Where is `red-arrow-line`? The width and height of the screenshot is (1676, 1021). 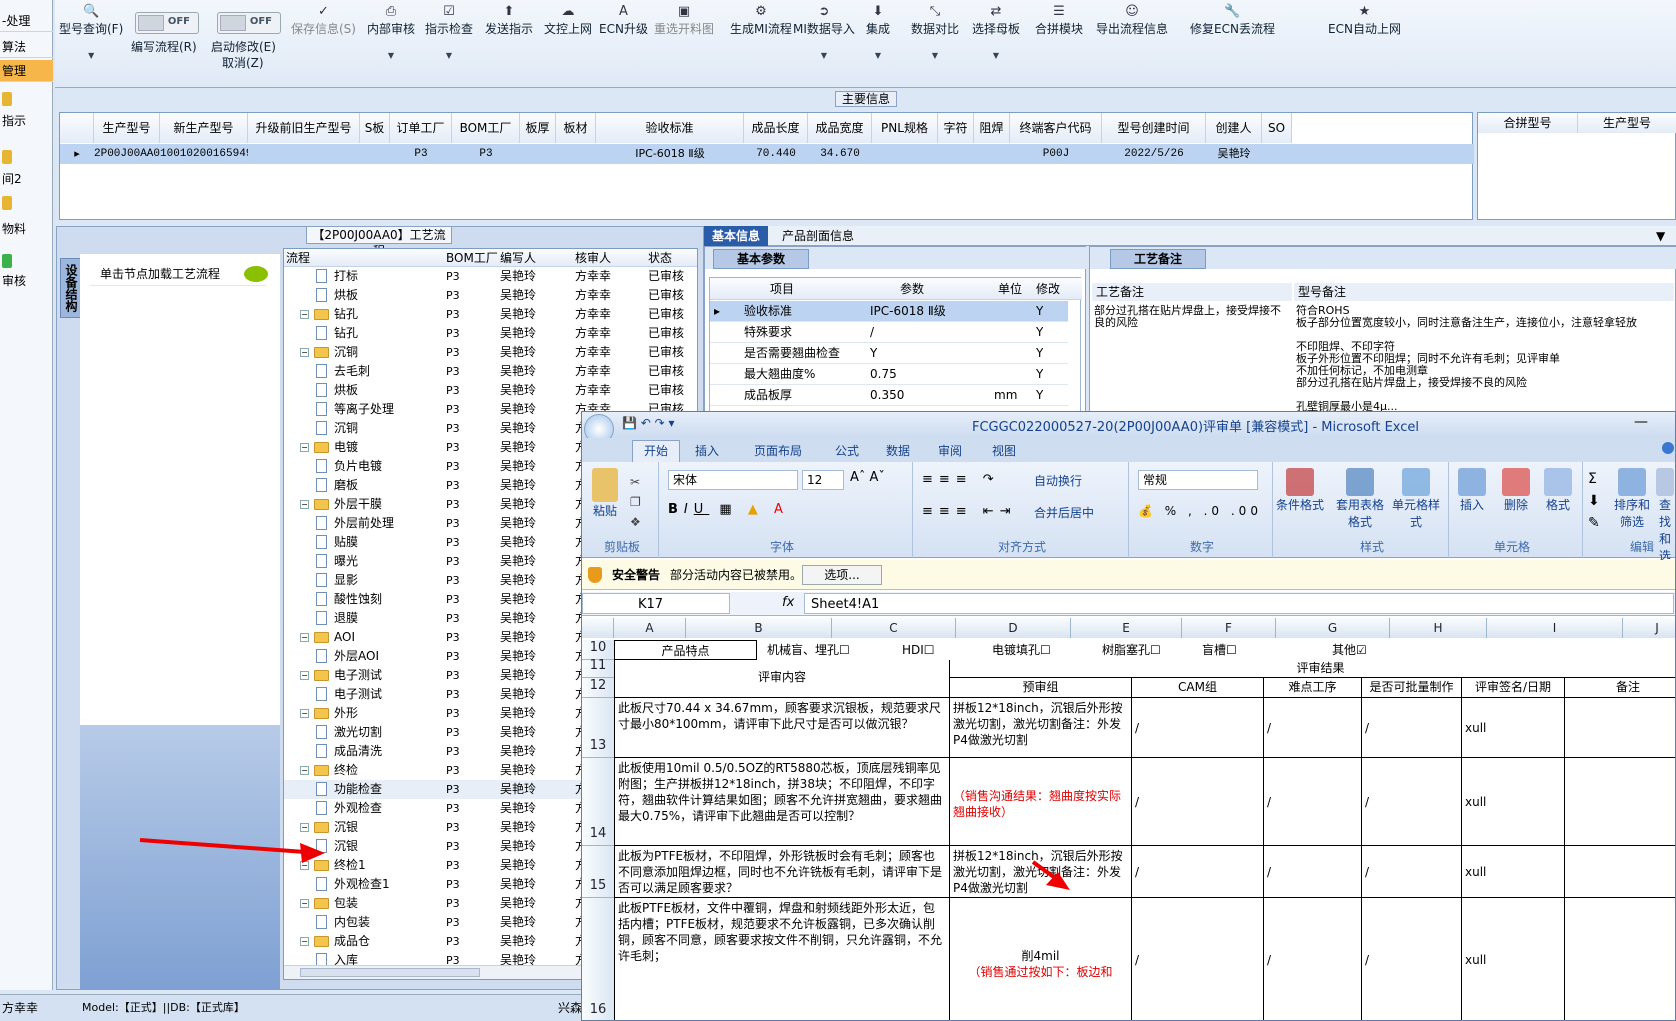
red-arrow-line is located at coordinates (222, 846).